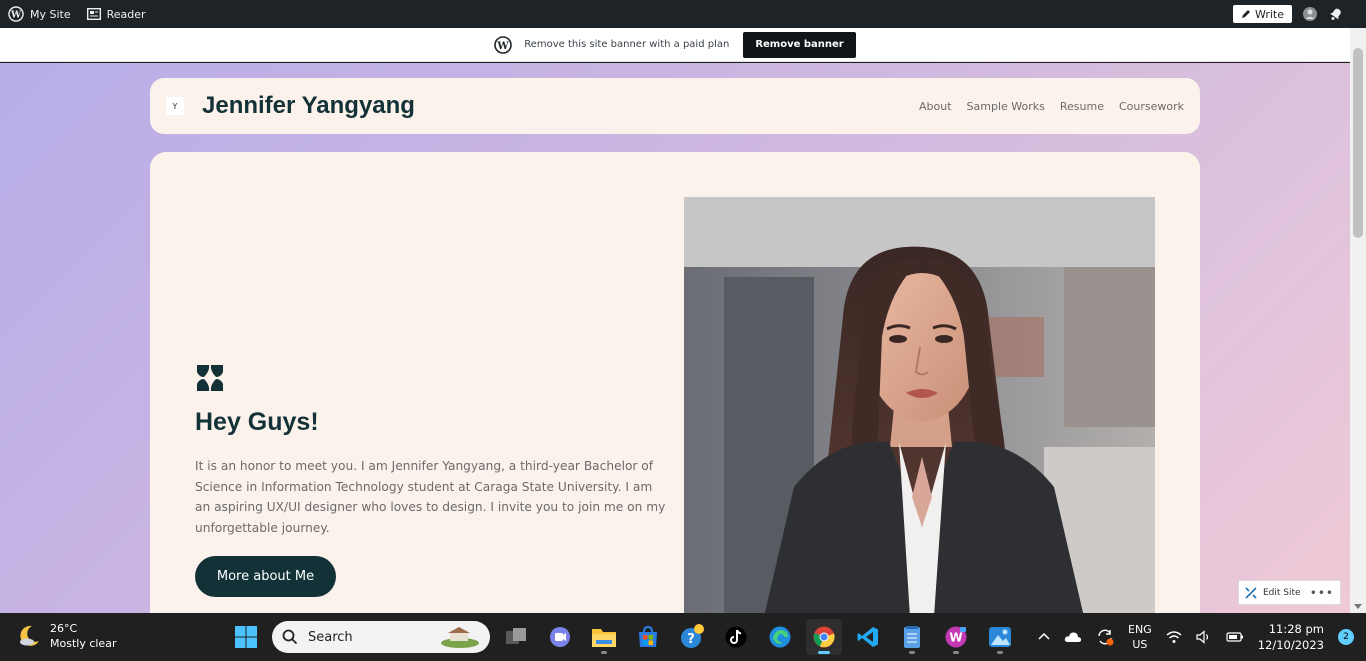 This screenshot has height=661, width=1366. I want to click on write-label: Write, so click(1269, 14).